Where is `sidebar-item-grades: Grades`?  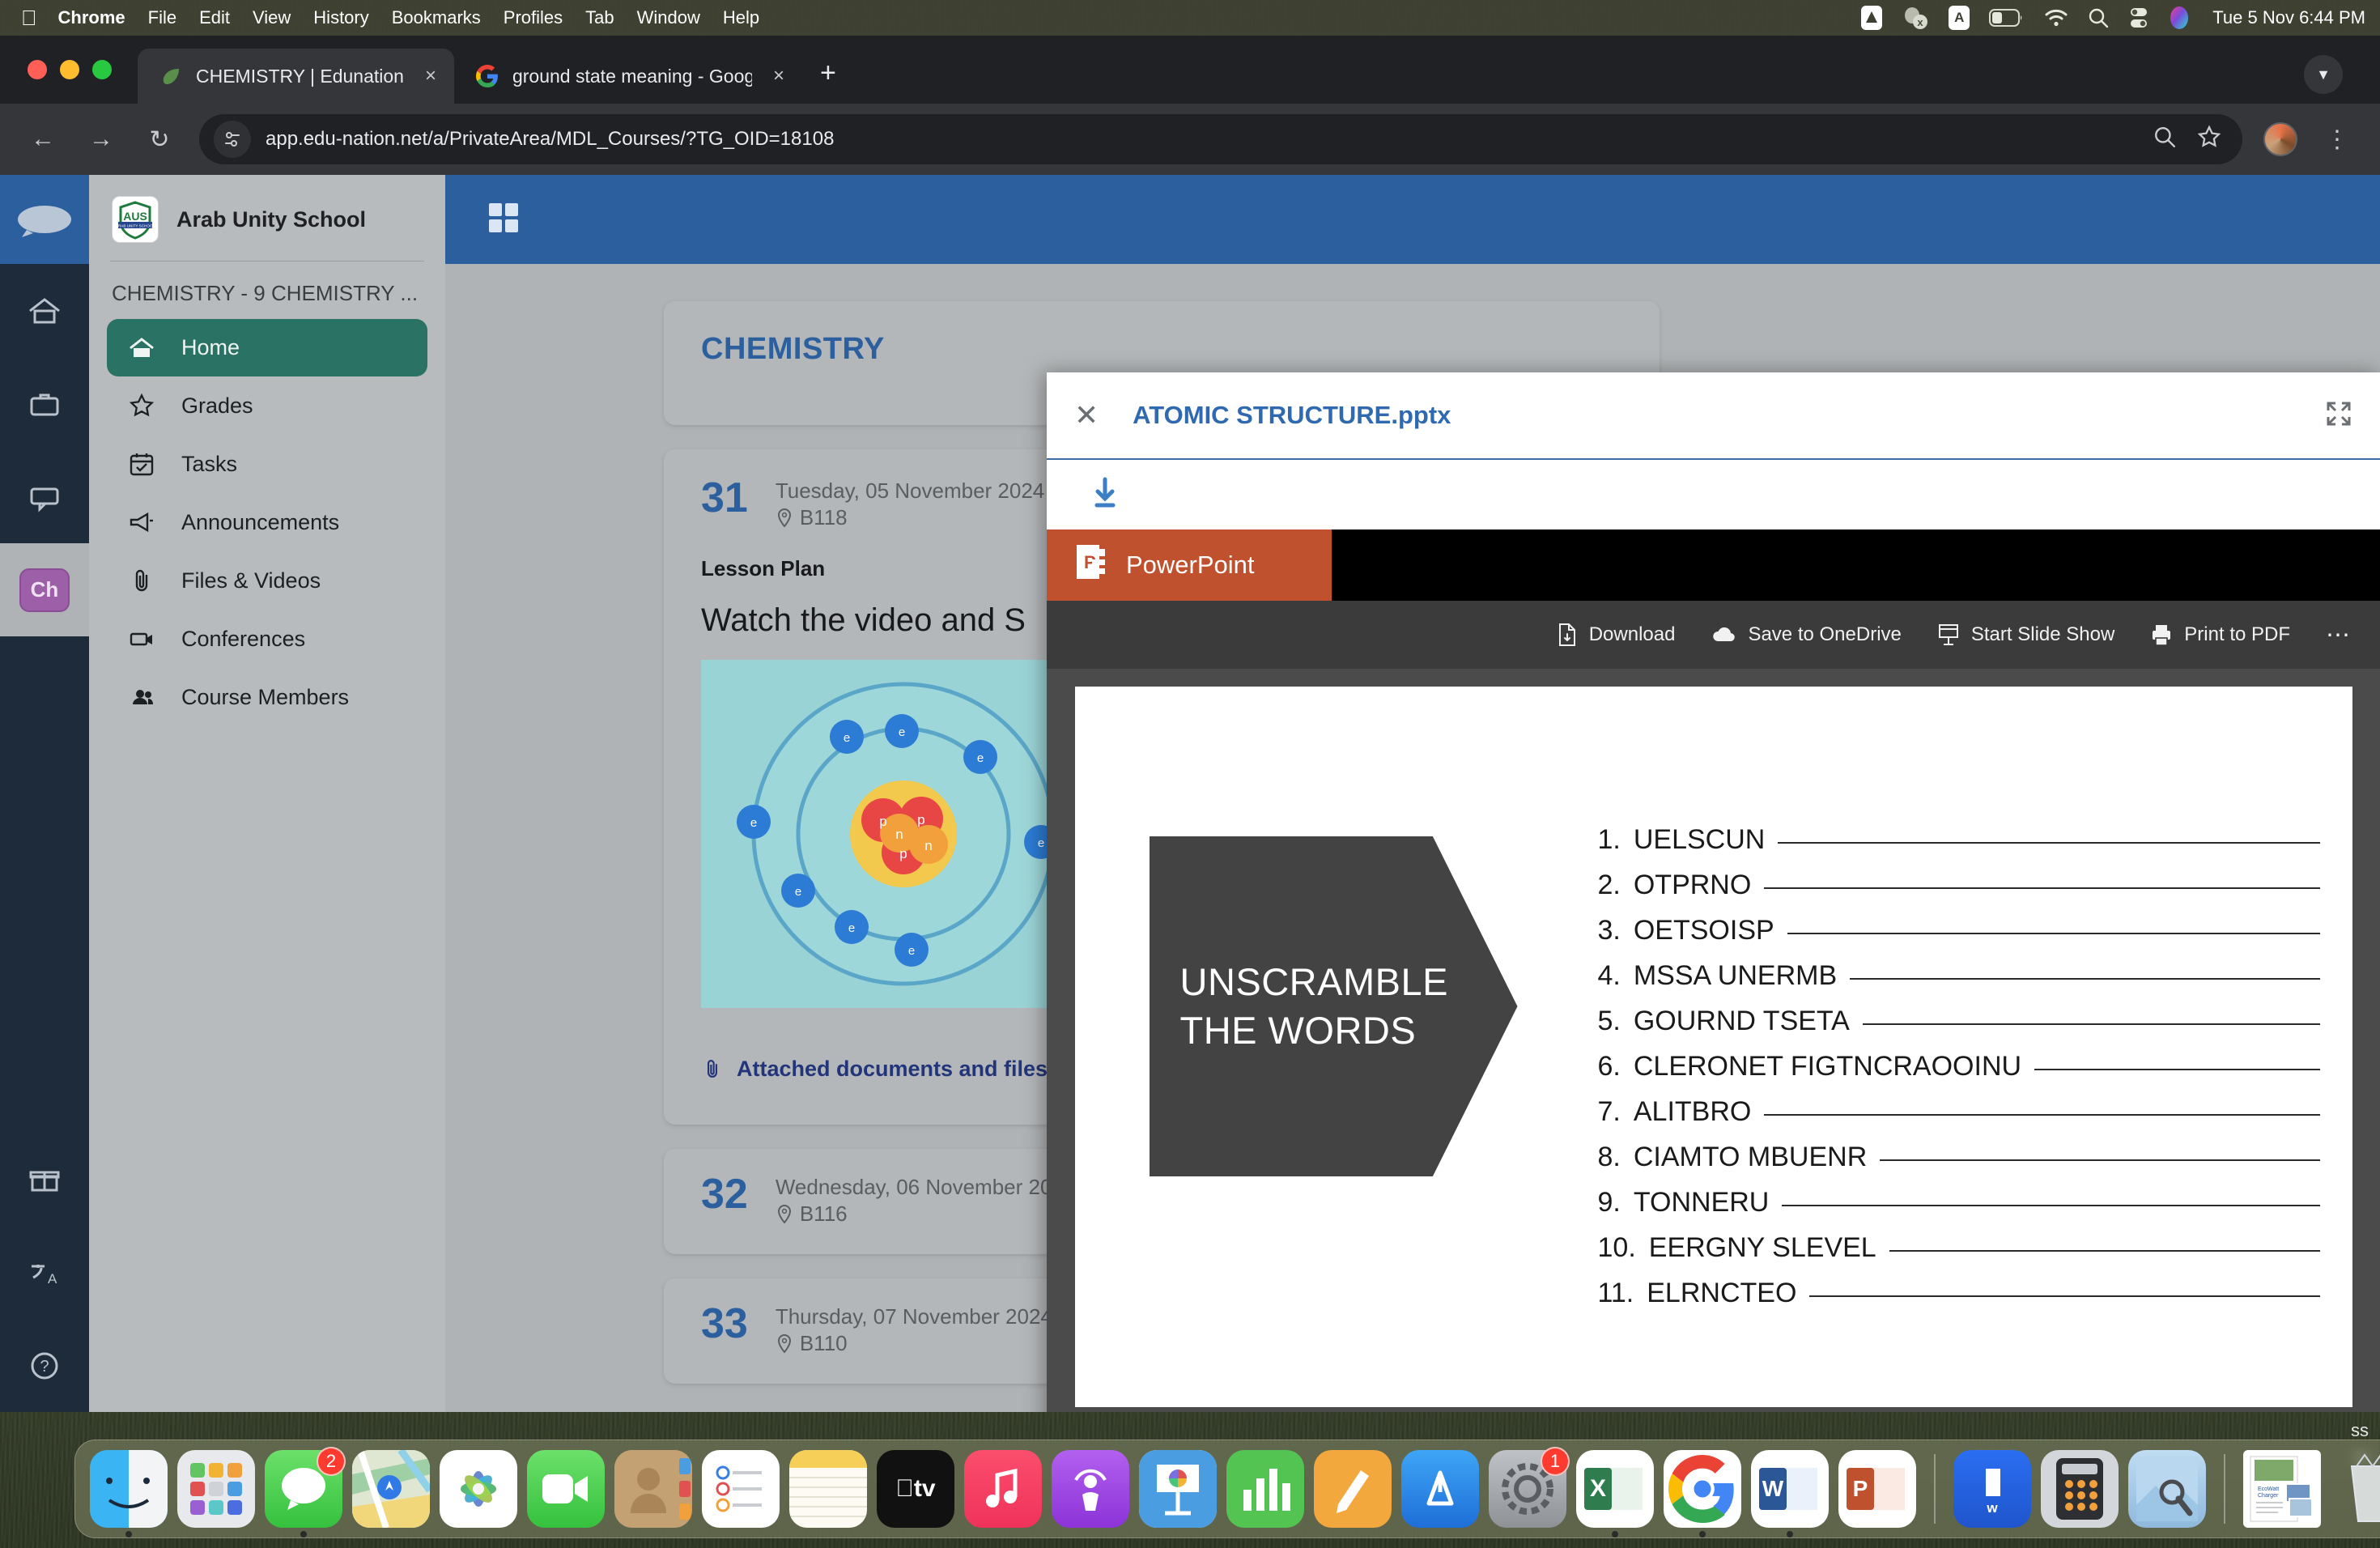
sidebar-item-grades: Grades is located at coordinates (267, 406).